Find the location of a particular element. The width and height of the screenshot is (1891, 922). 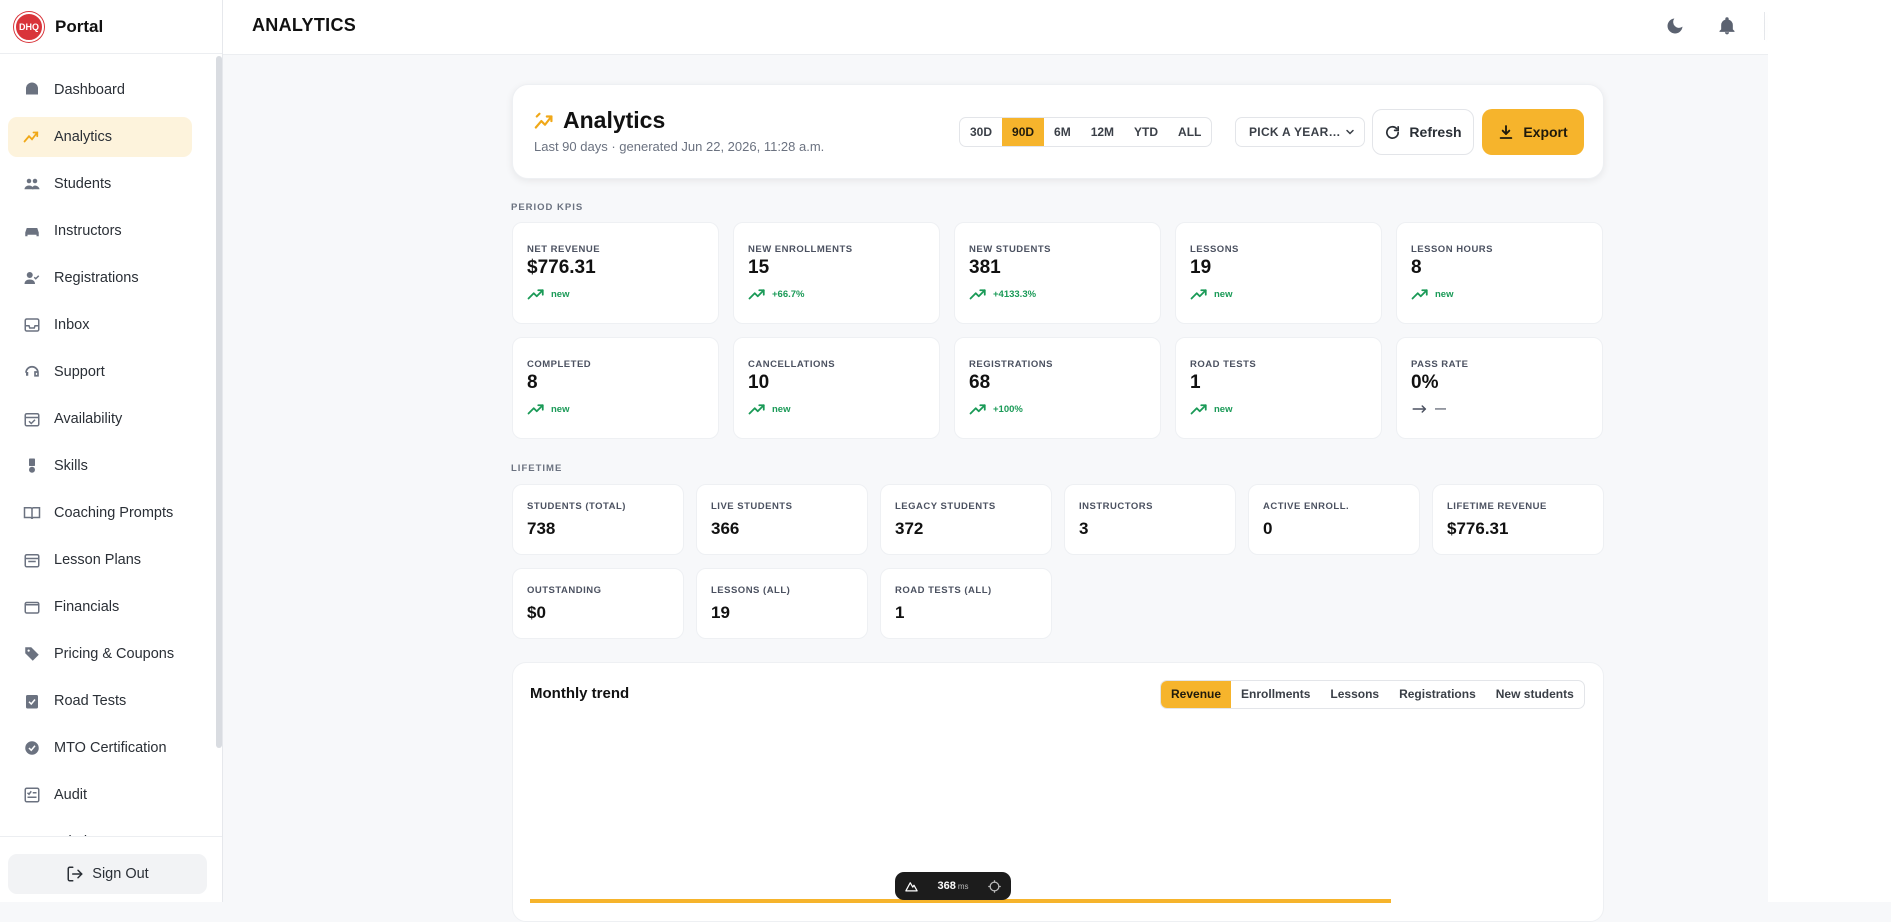

range-button-30d: 30D is located at coordinates (981, 132).